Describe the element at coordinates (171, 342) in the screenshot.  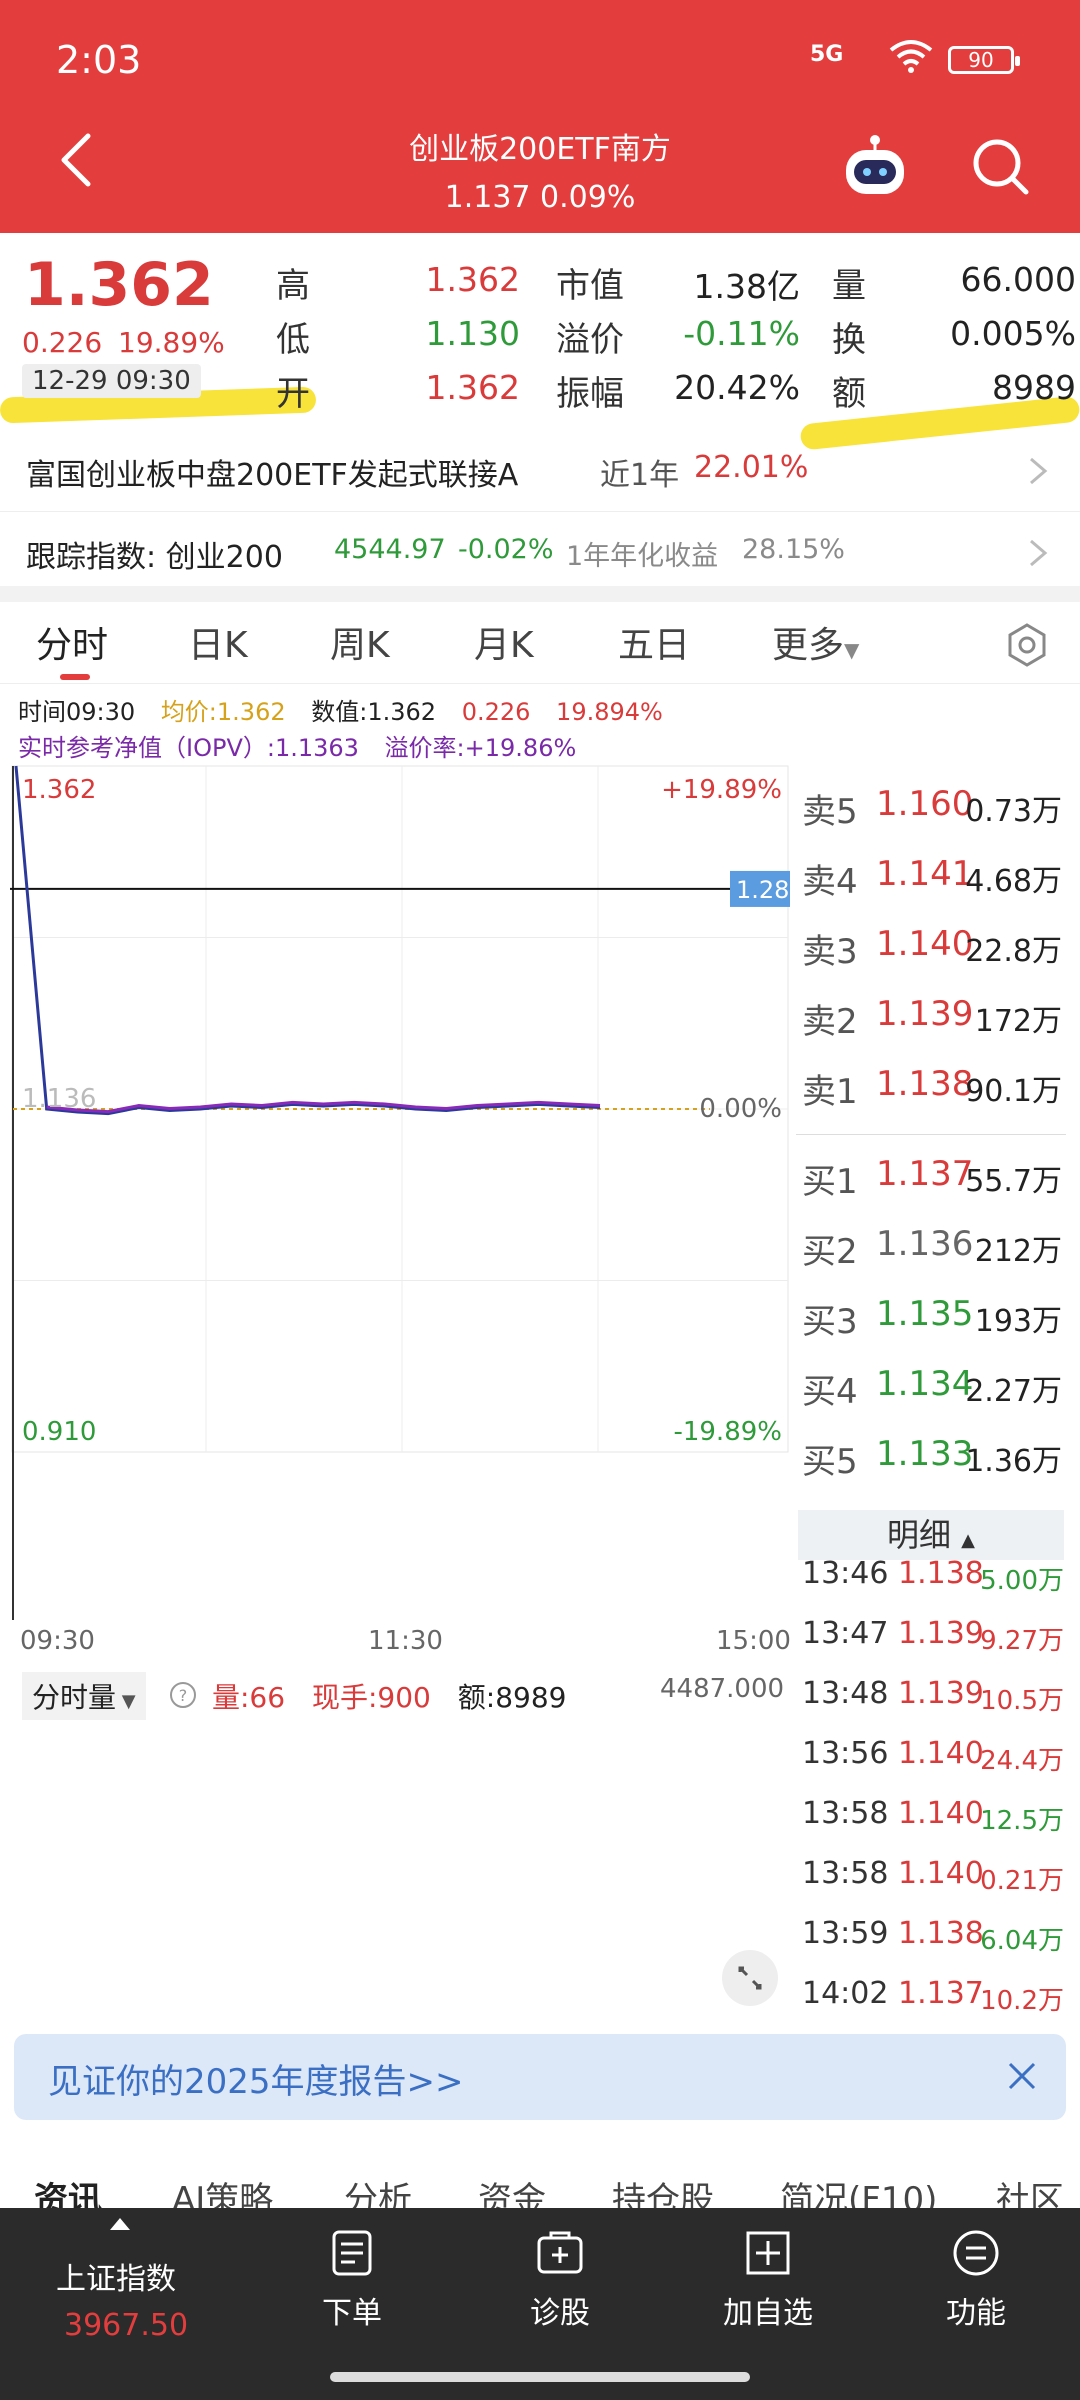
I see `price-change-pct: 19.89%` at that location.